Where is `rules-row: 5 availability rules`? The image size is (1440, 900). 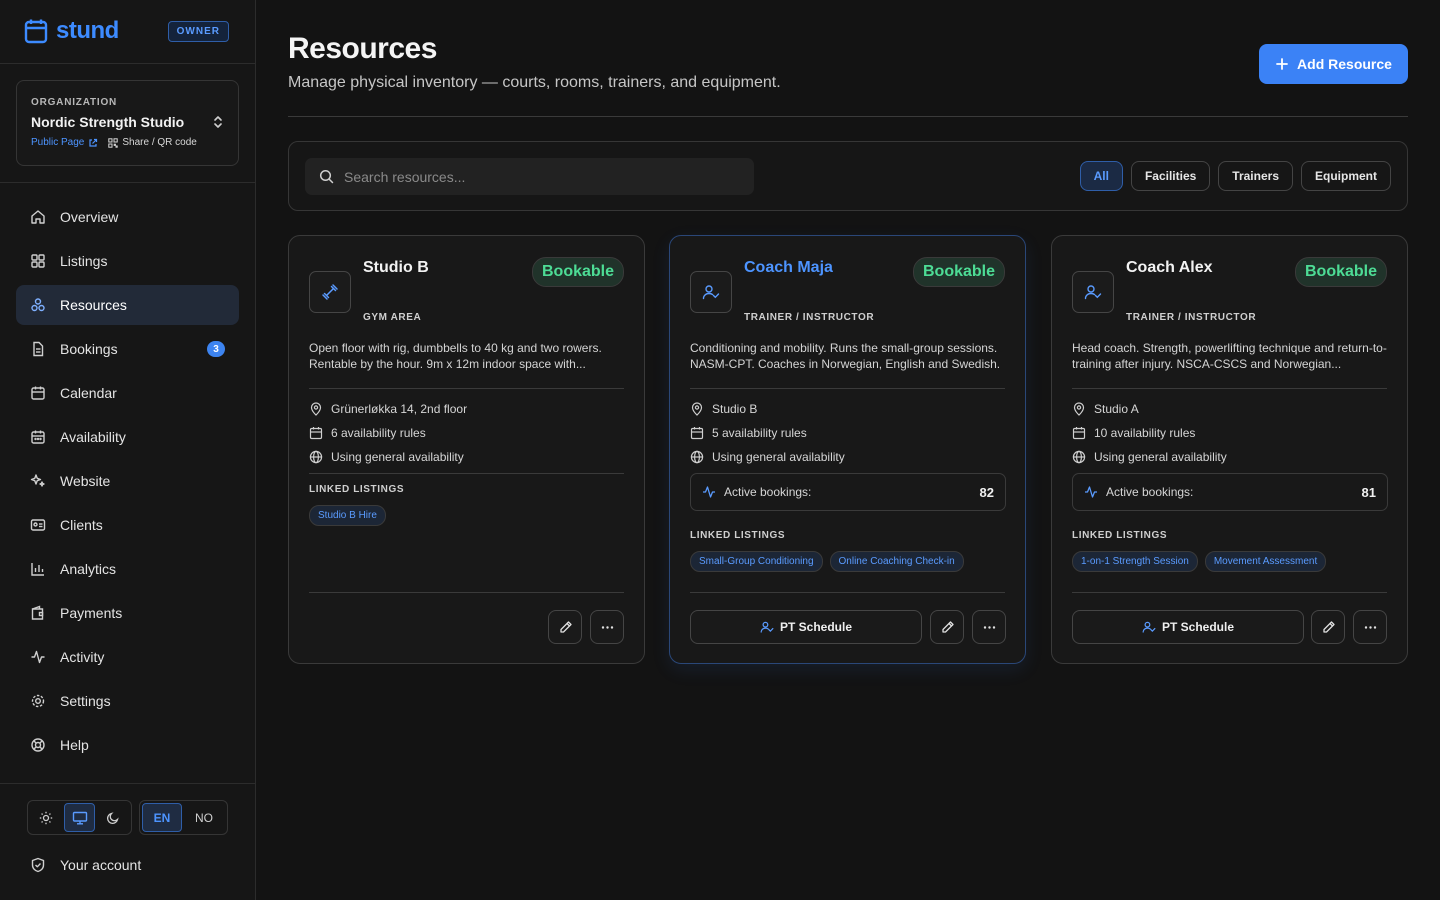 rules-row: 5 availability rules is located at coordinates (748, 433).